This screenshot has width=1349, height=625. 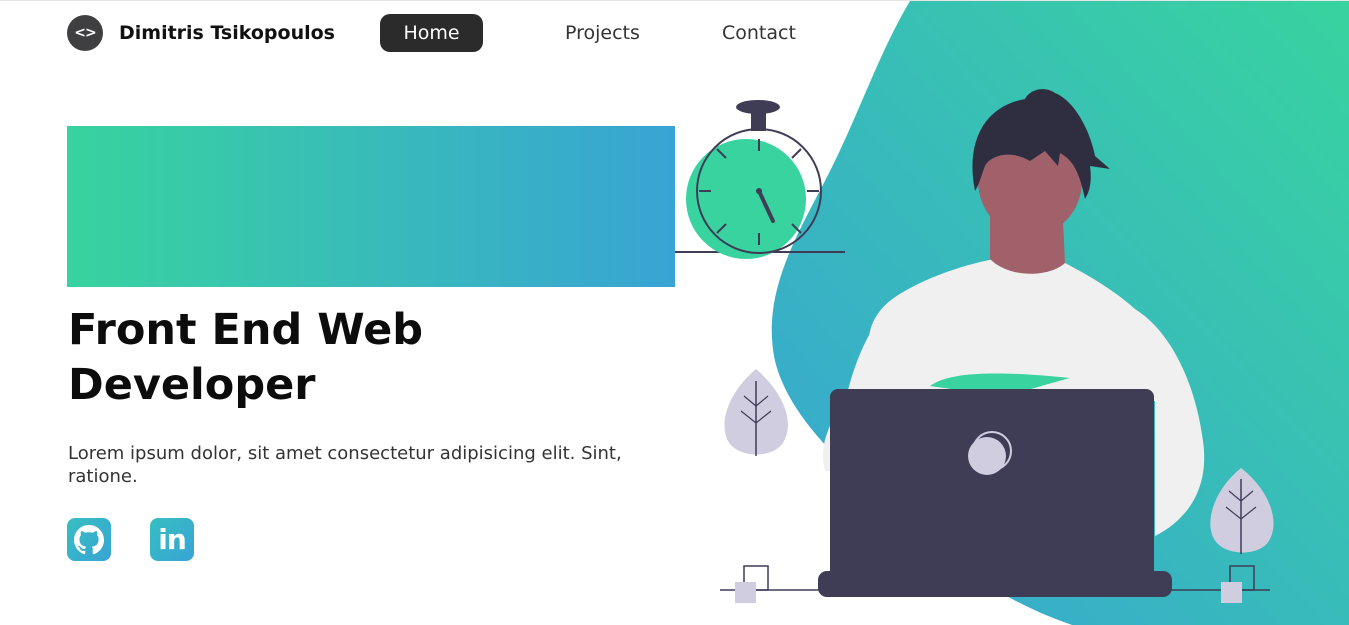 What do you see at coordinates (431, 33) in the screenshot?
I see `nav-link-home: Home` at bounding box center [431, 33].